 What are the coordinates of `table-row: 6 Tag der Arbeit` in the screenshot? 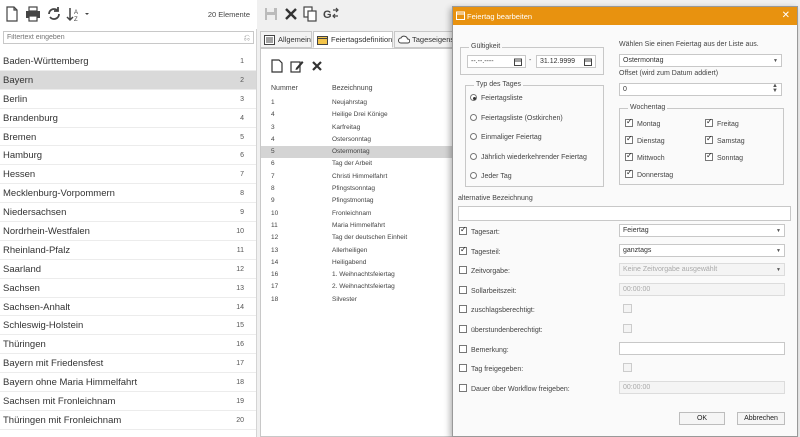 It's located at (358, 164).